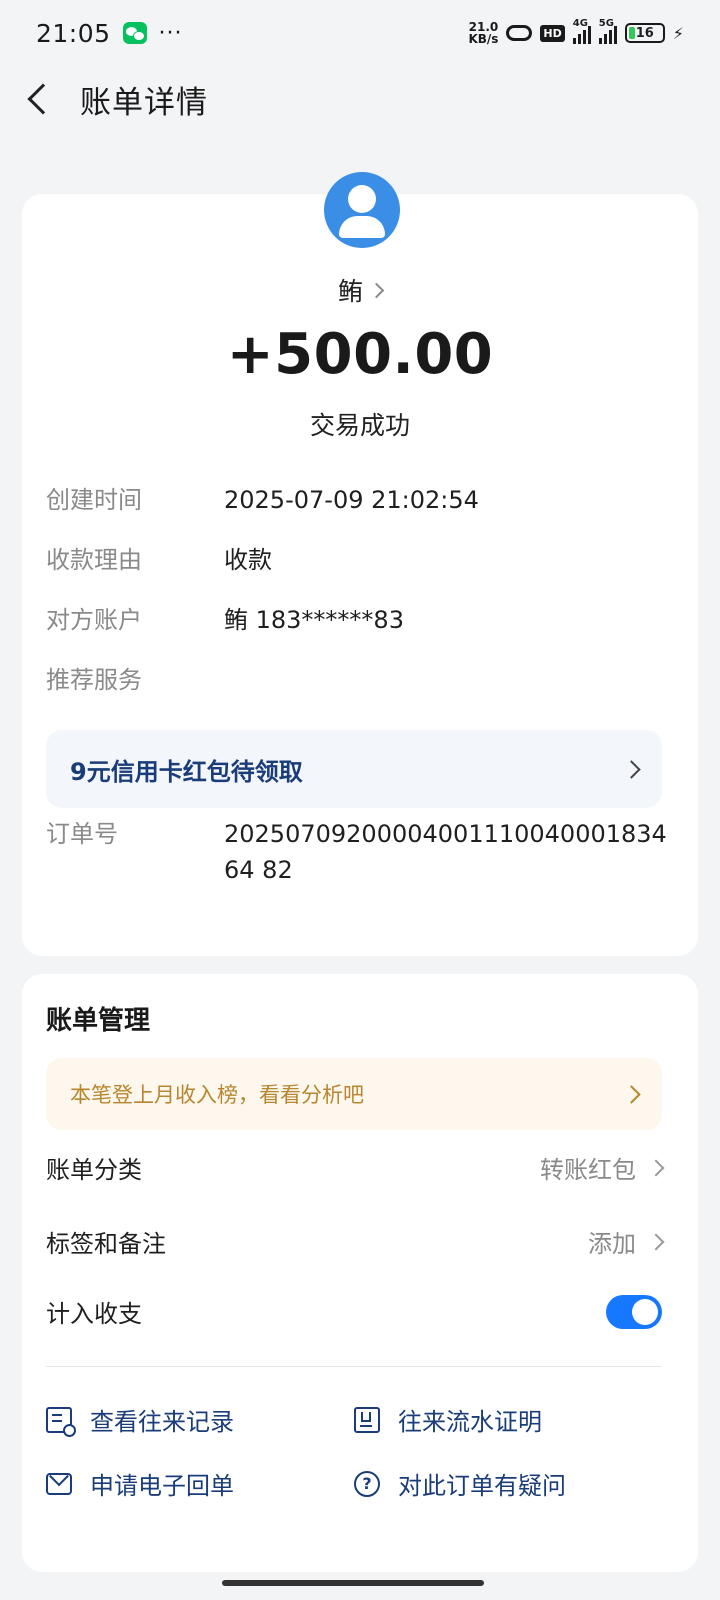  Describe the element at coordinates (186, 771) in the screenshot. I see `promo-text: 9元信用卡红包待领取` at that location.